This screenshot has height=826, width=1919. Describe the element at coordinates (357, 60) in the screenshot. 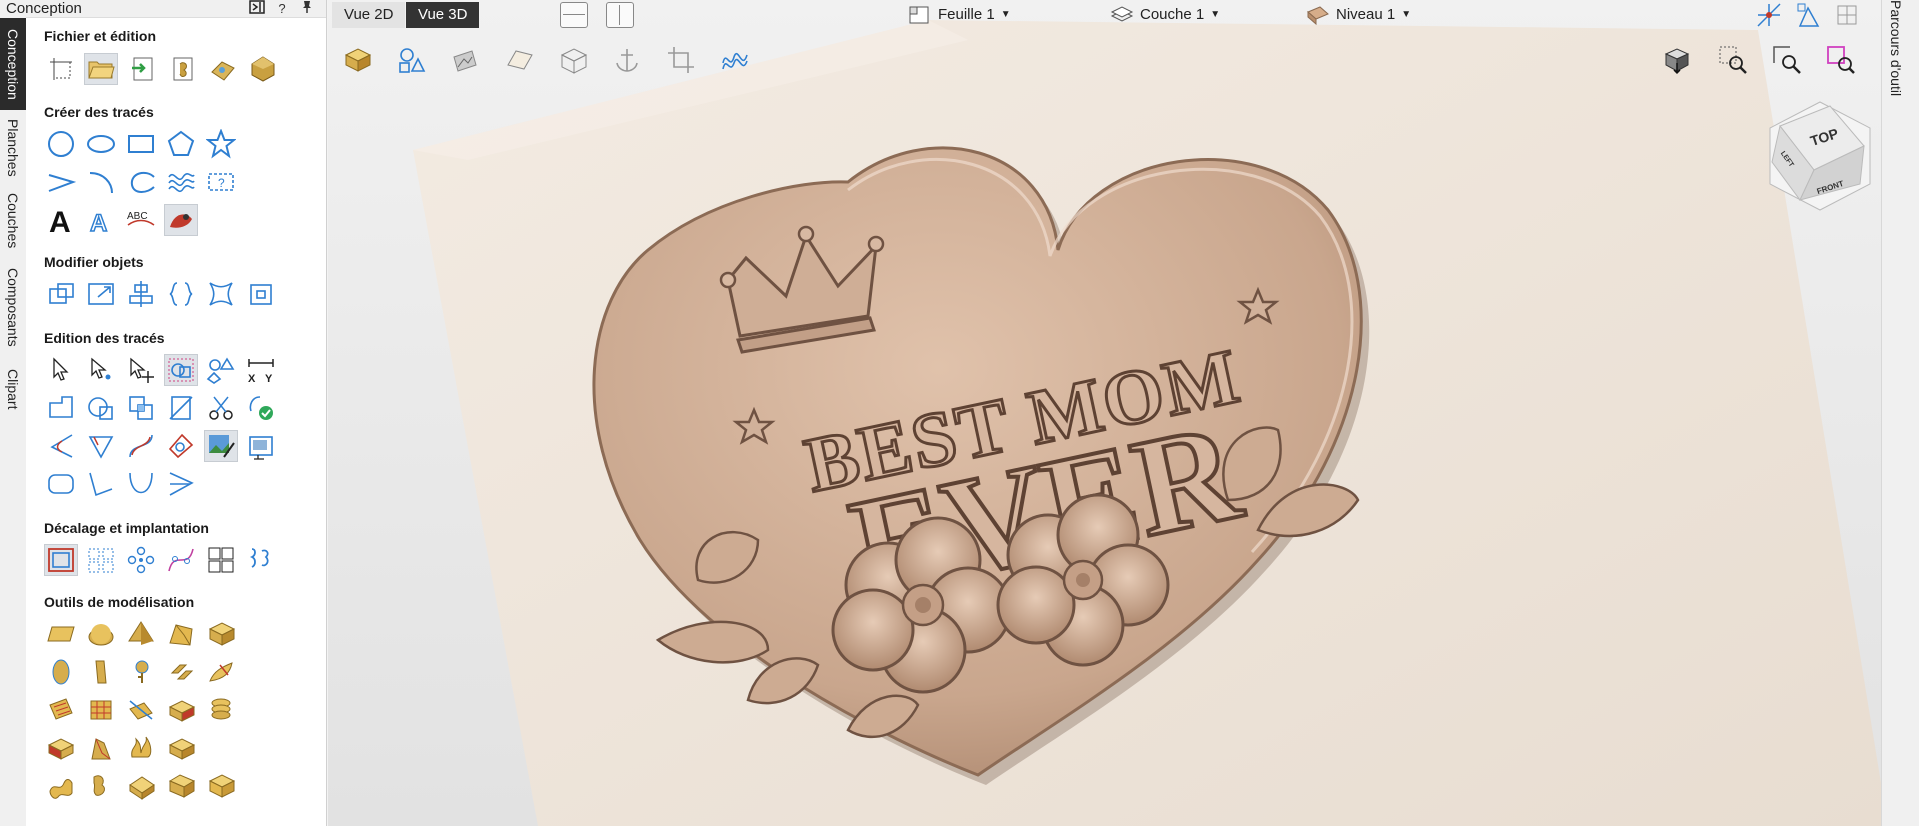

I see `shaded-material-icon` at that location.